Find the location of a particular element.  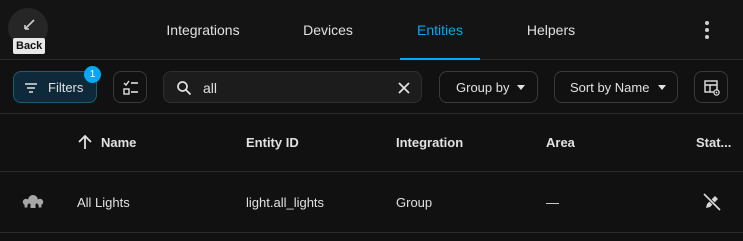

column-settings-button is located at coordinates (711, 87).